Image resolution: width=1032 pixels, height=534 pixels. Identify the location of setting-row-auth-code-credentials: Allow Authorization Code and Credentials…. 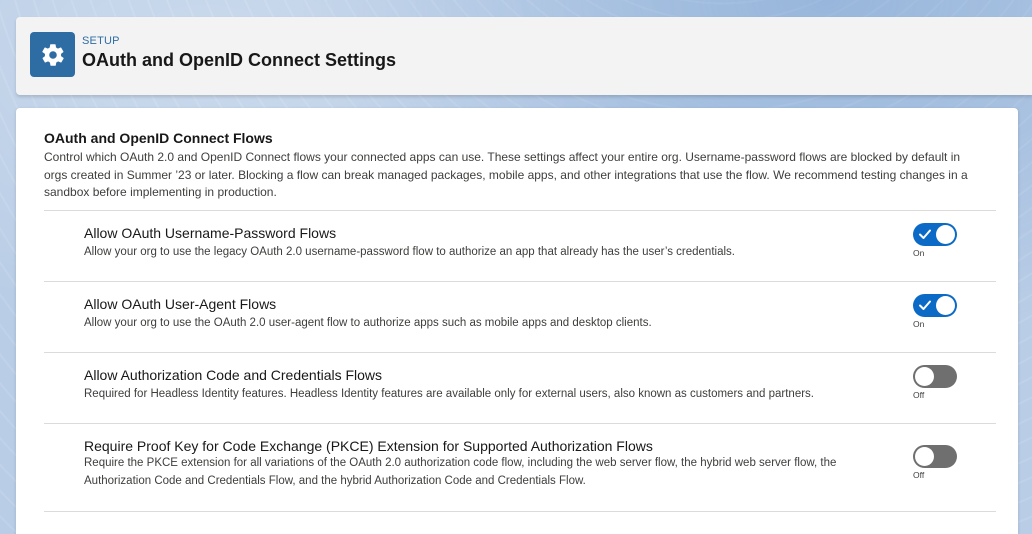
(520, 387).